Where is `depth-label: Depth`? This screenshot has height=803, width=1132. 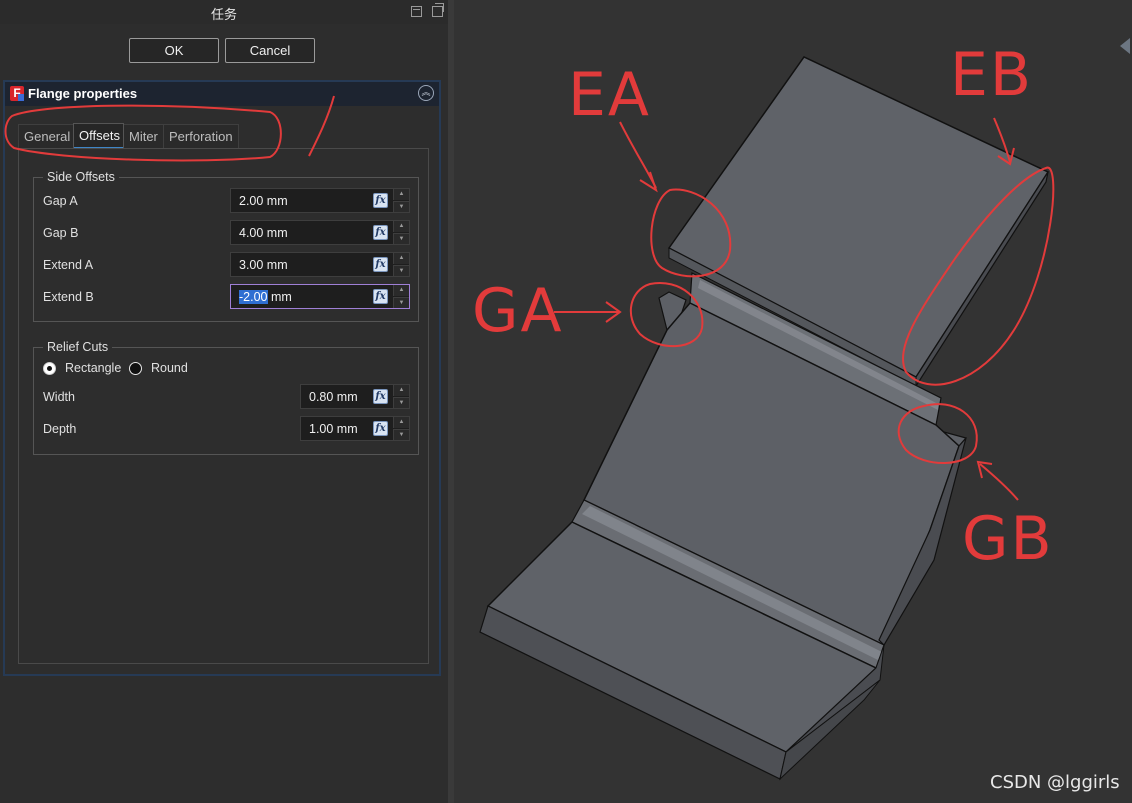 depth-label: Depth is located at coordinates (60, 429).